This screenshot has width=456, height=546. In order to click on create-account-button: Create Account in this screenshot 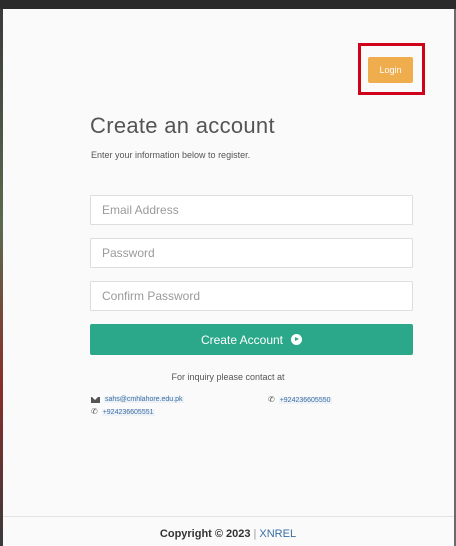, I will do `click(251, 339)`.